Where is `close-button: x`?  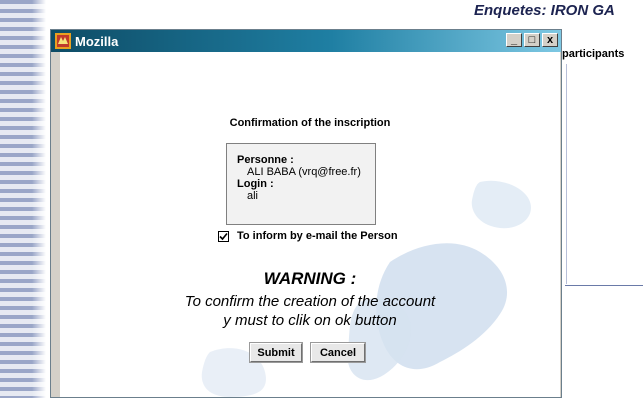
close-button: x is located at coordinates (550, 40).